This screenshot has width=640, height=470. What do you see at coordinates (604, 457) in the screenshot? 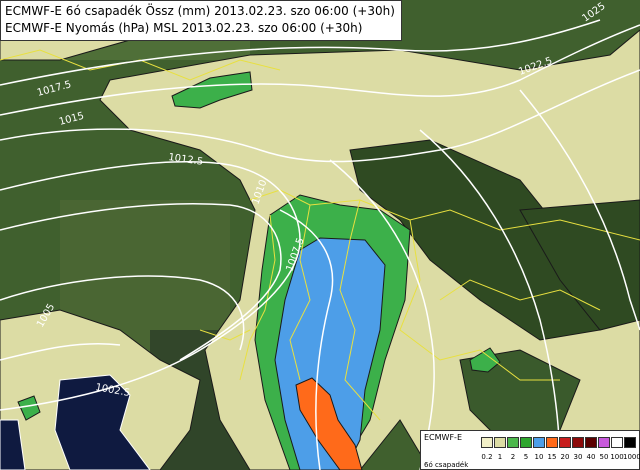
I see `legend-tick-label: 50` at bounding box center [604, 457].